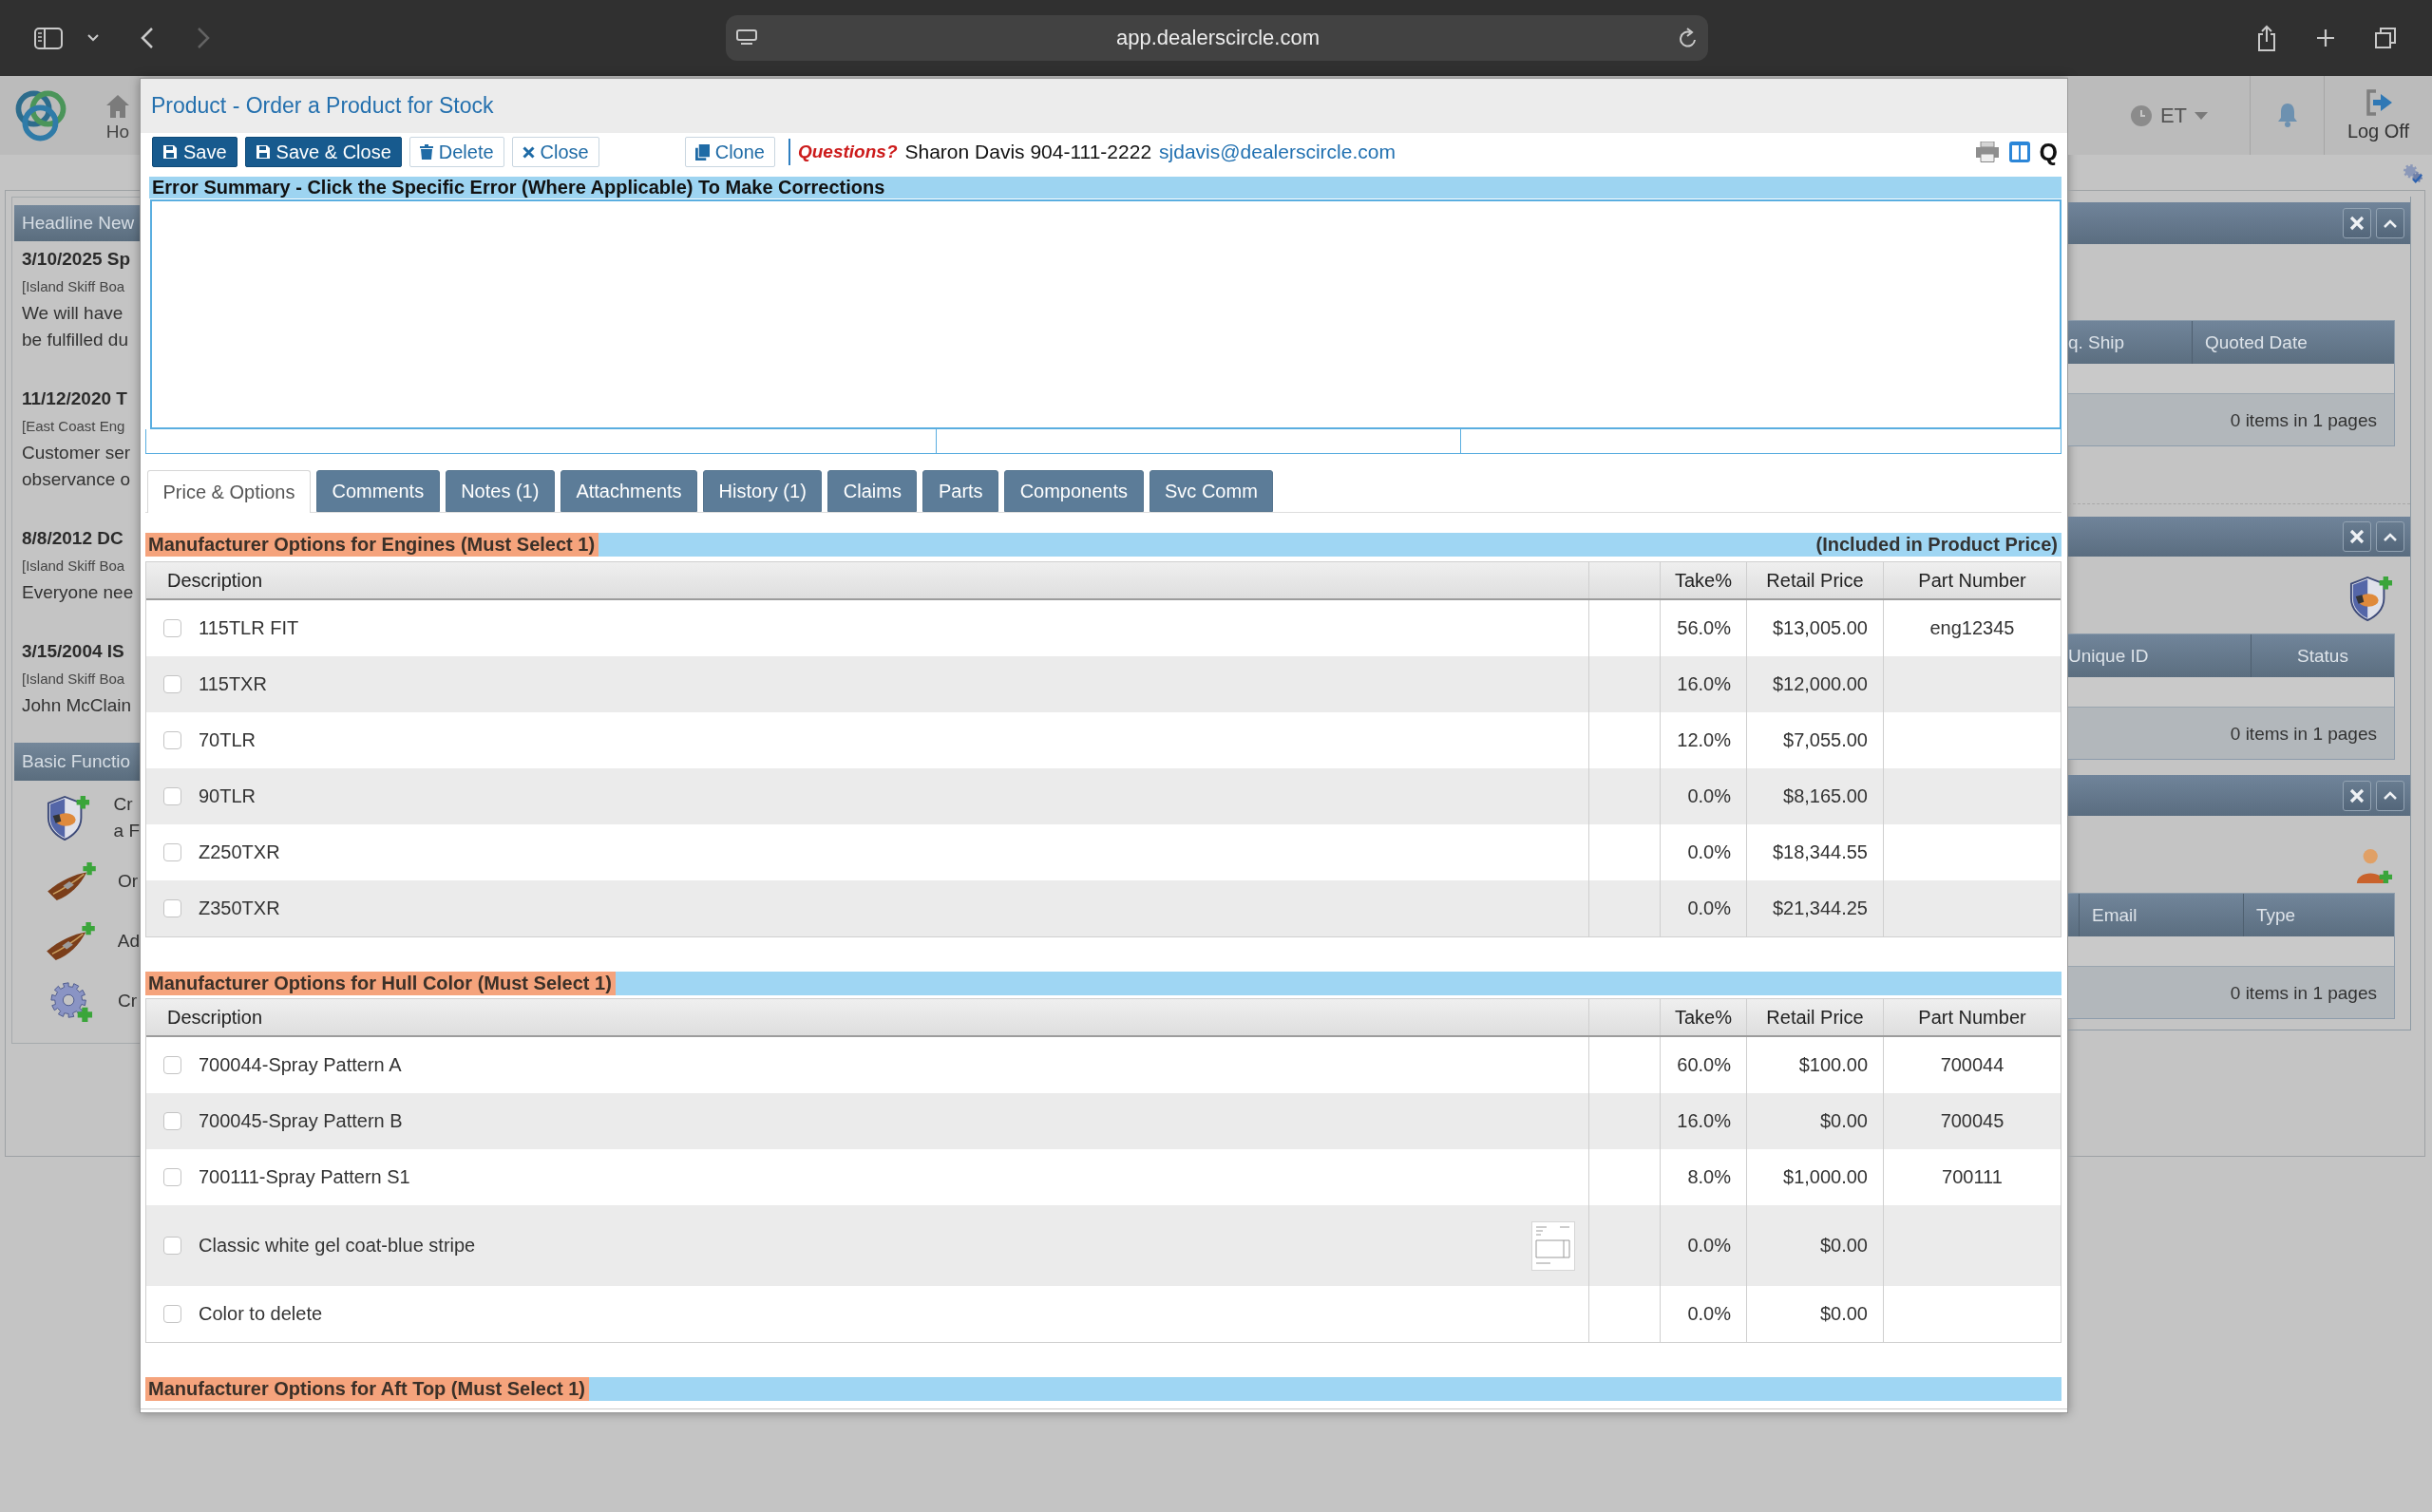 This screenshot has height=1512, width=2432. Describe the element at coordinates (555, 152) in the screenshot. I see `close-button: Close` at that location.